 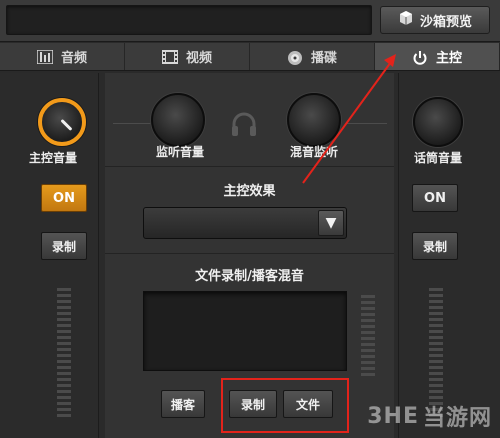 What do you see at coordinates (244, 125) in the screenshot?
I see `headphones-icon` at bounding box center [244, 125].